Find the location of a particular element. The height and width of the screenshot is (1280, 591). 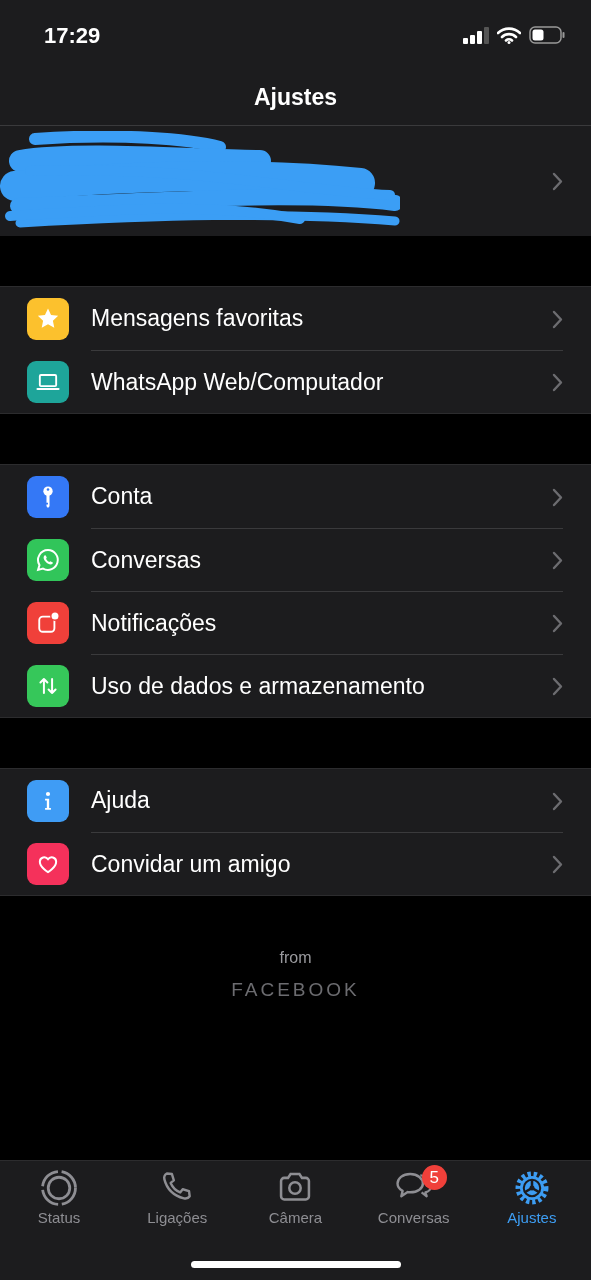

screen-title: Ajustes is located at coordinates (295, 98).